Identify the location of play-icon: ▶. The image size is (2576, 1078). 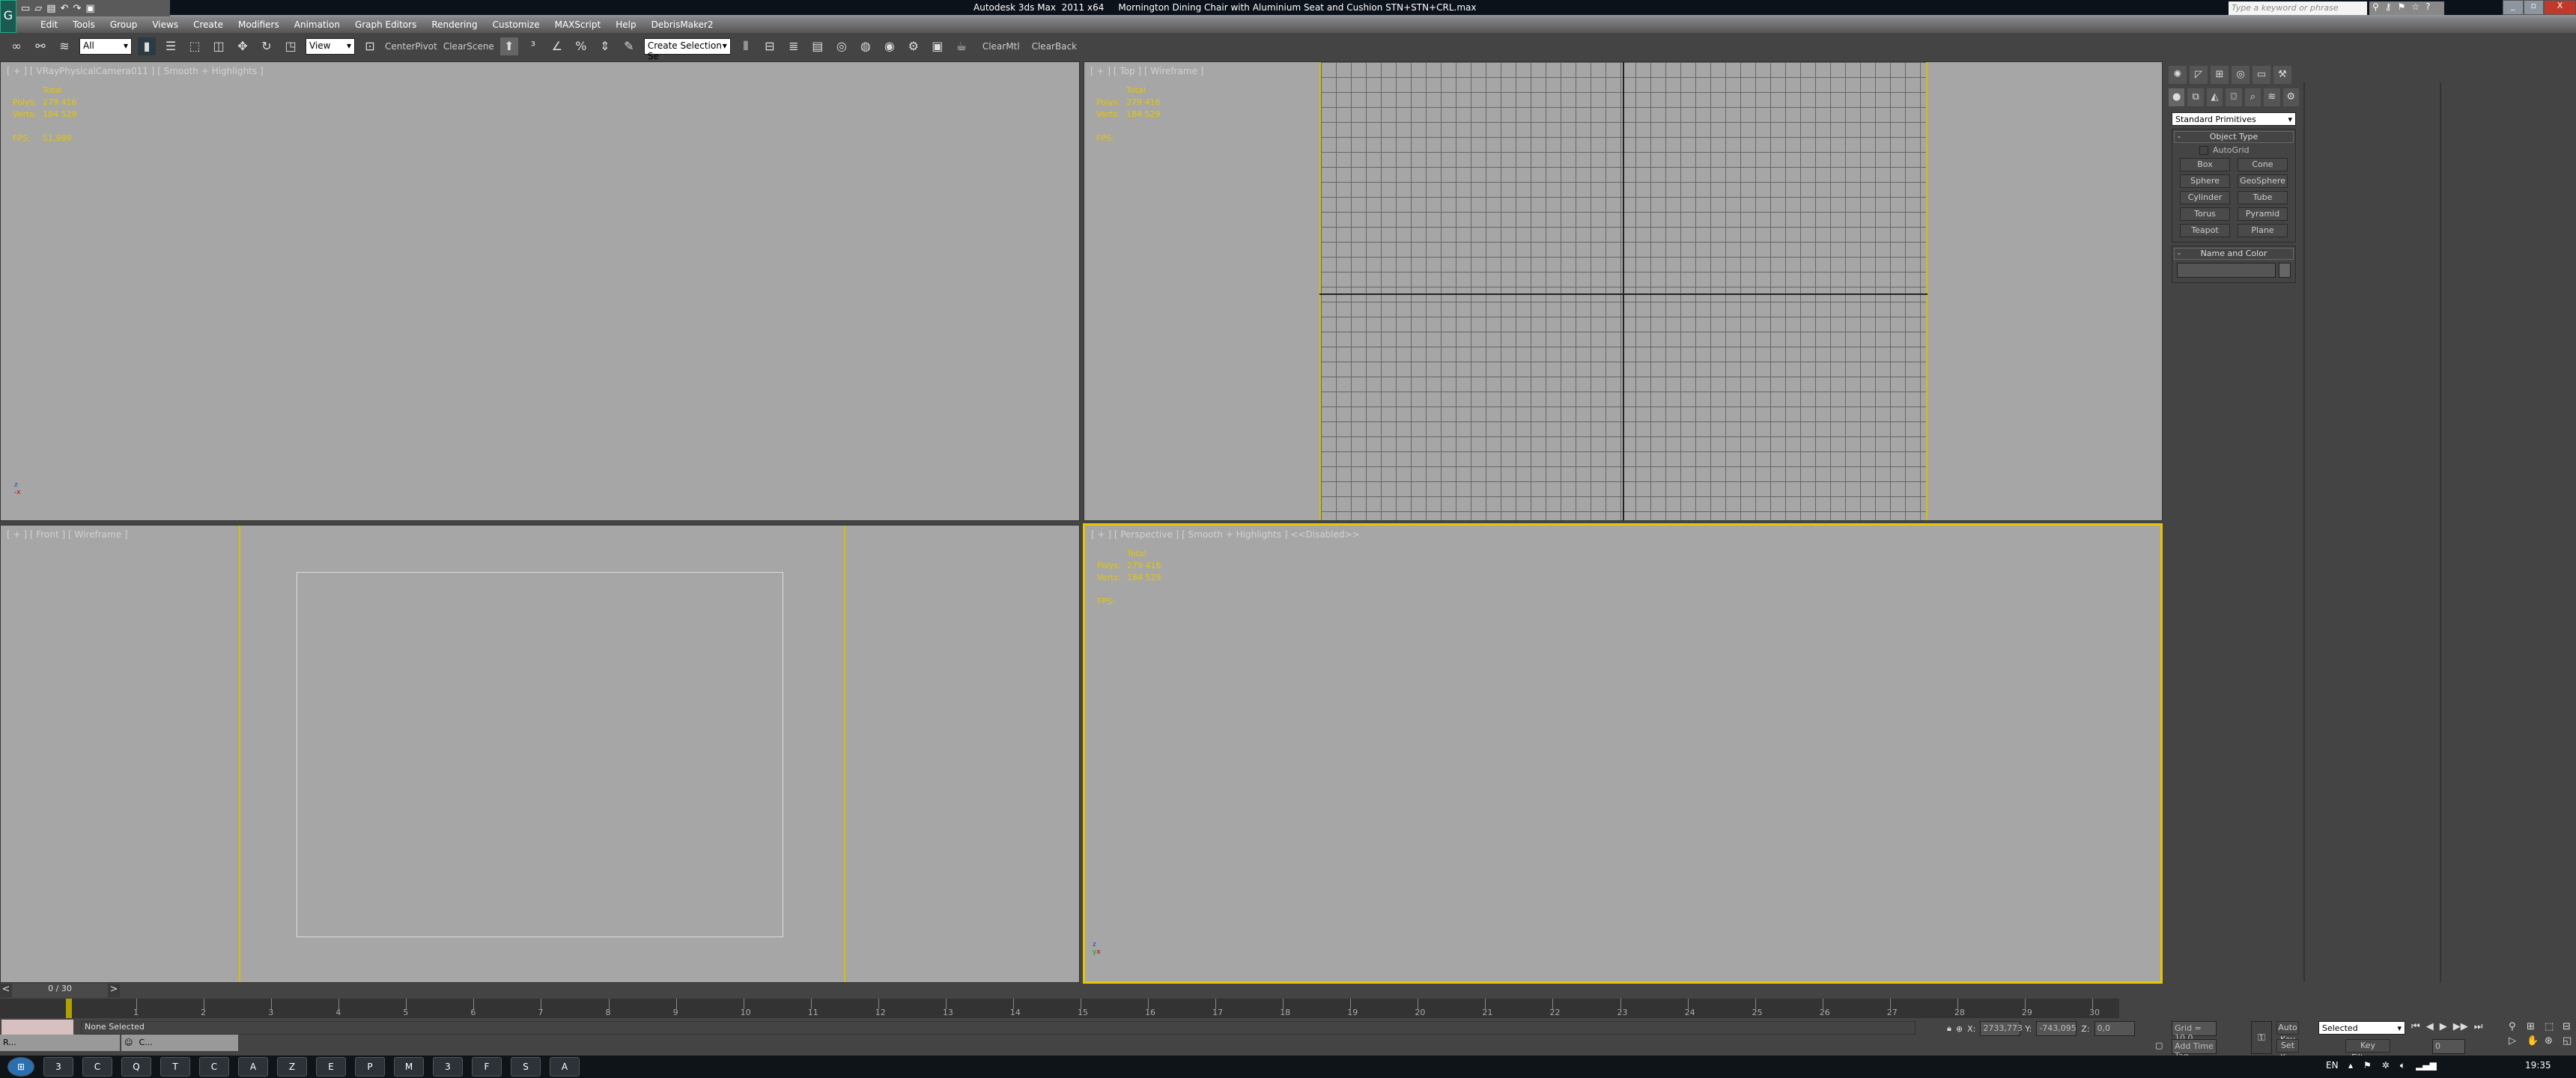
(2443, 1026).